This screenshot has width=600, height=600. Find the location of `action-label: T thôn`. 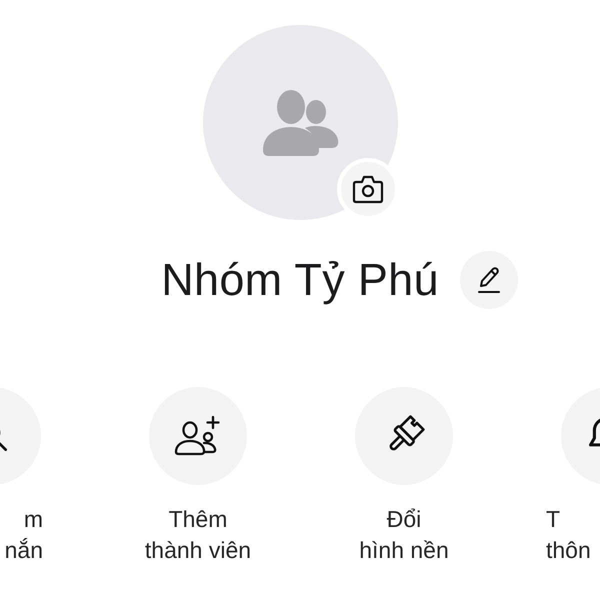

action-label: T thôn is located at coordinates (568, 535).